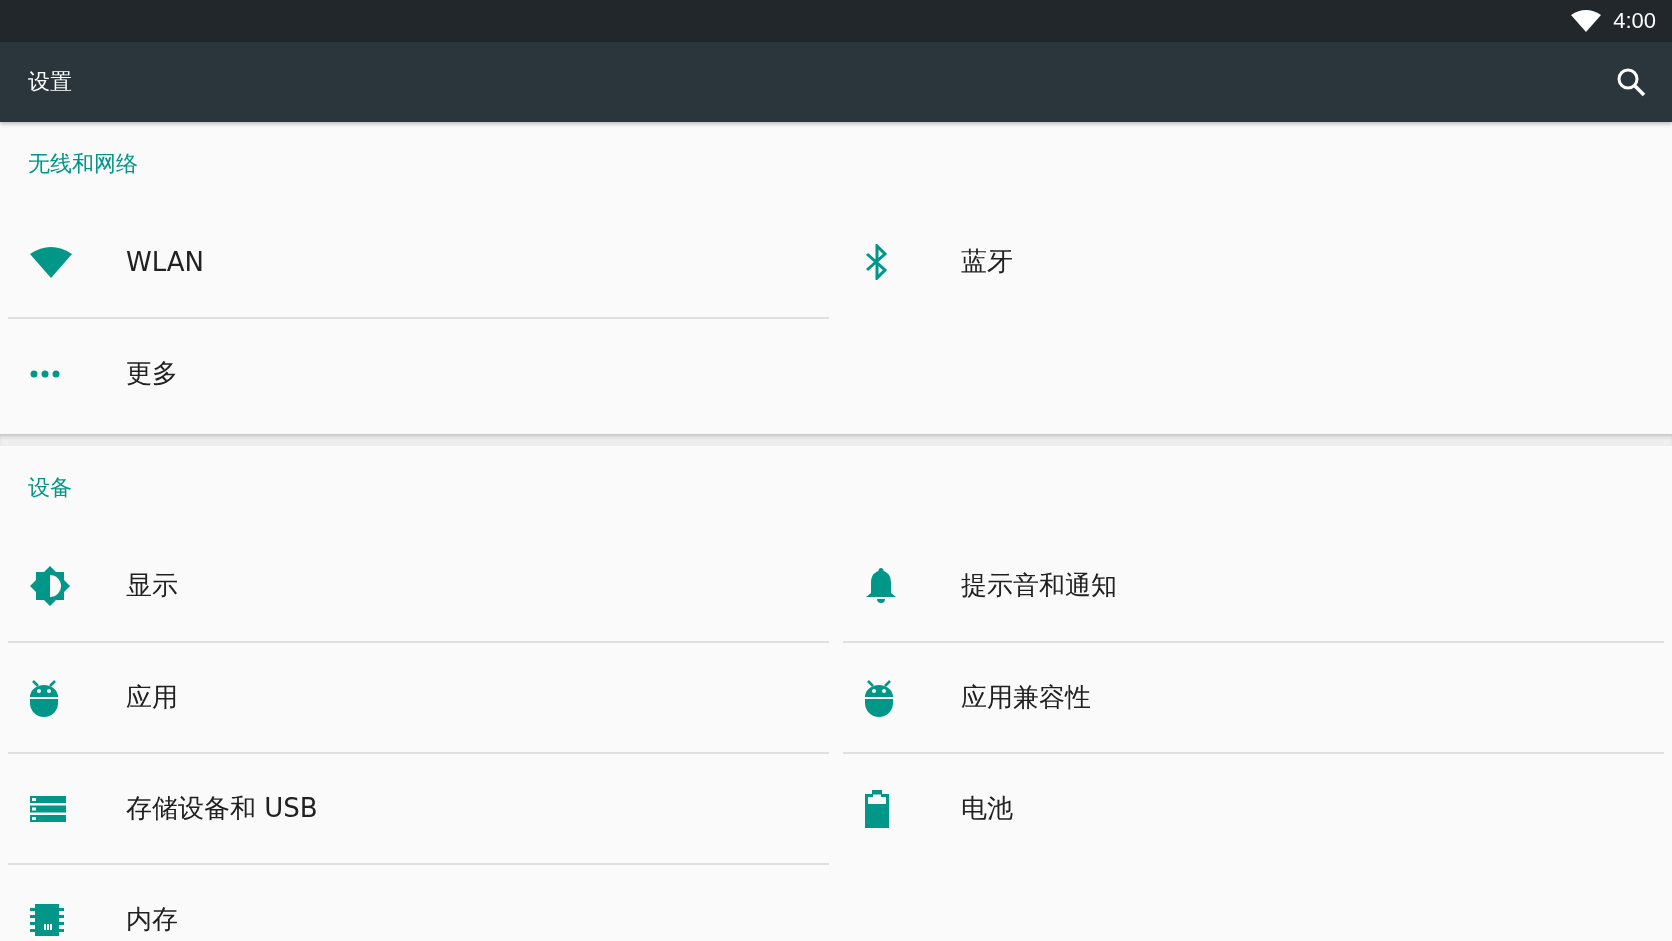 This screenshot has width=1672, height=941. I want to click on status-time: 4:00, so click(1634, 21).